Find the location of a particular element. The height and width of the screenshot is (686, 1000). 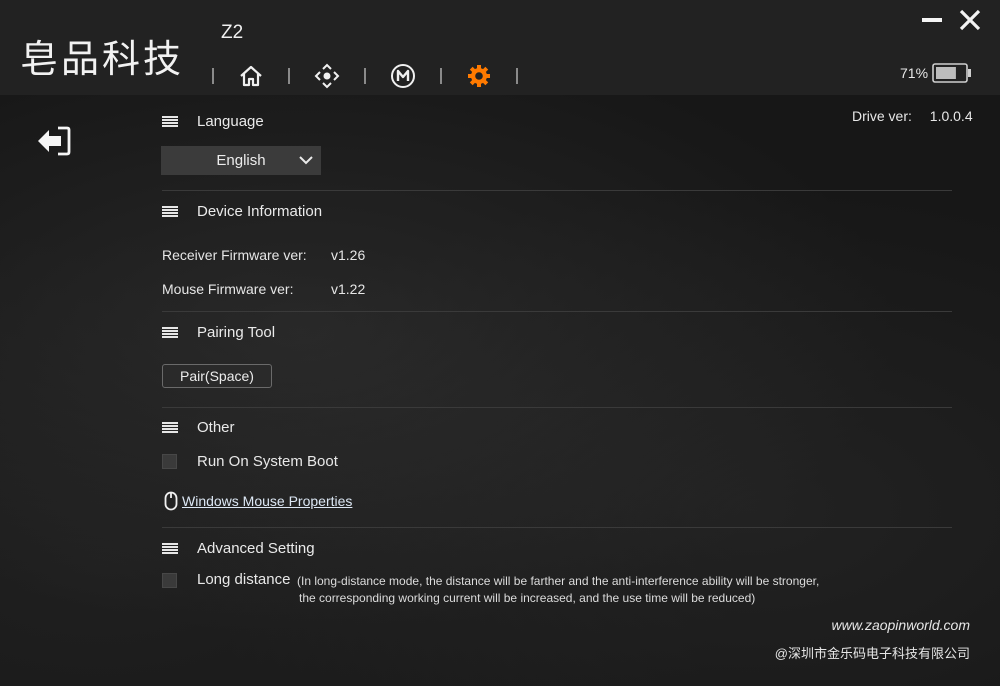

run-on-boot-checkbox is located at coordinates (169, 461).